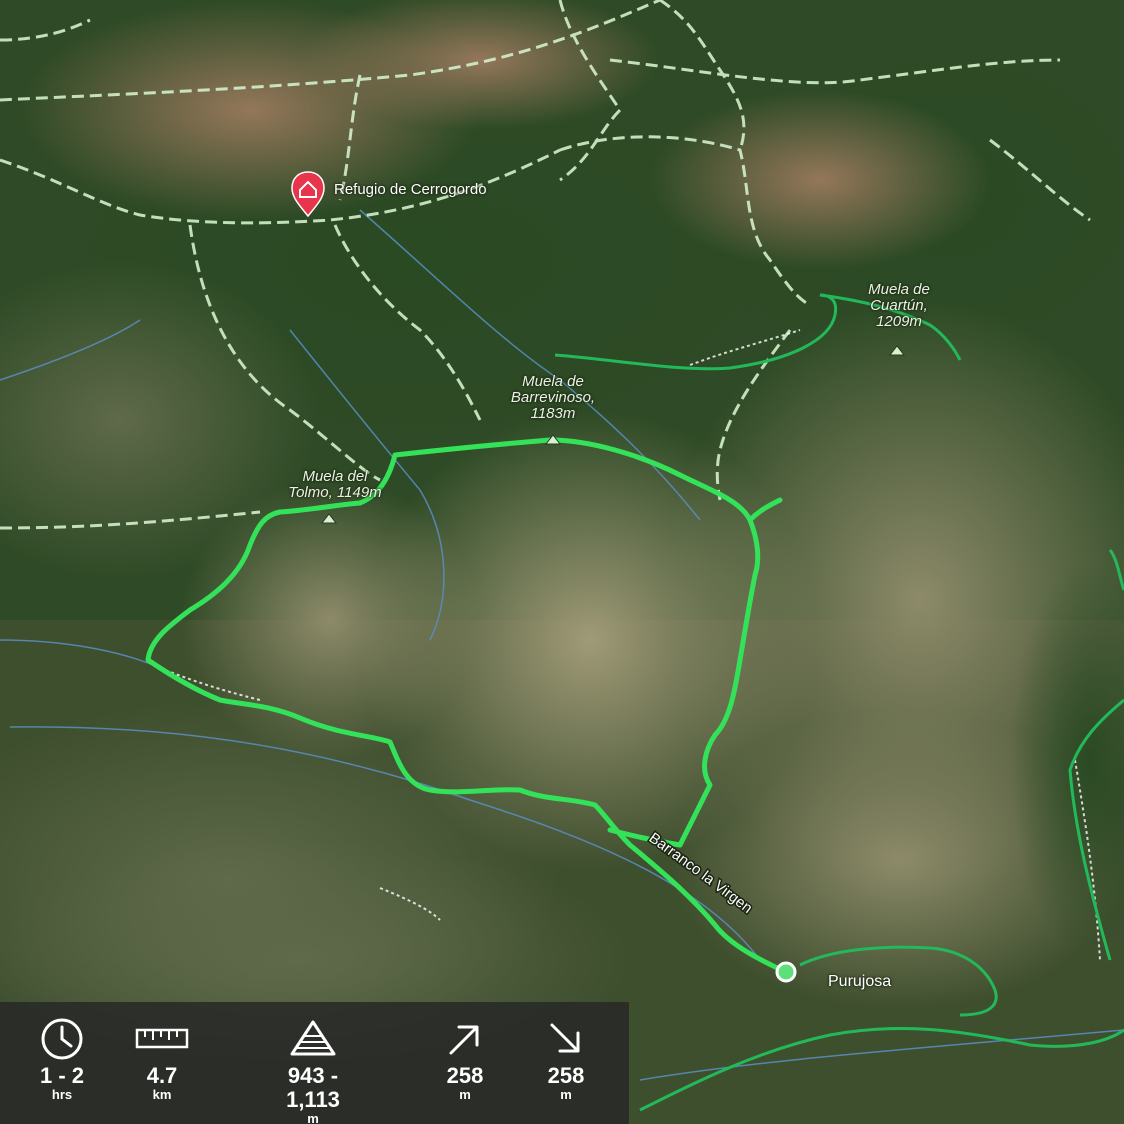  What do you see at coordinates (62, 1094) in the screenshot?
I see `stat-unit: hrs` at bounding box center [62, 1094].